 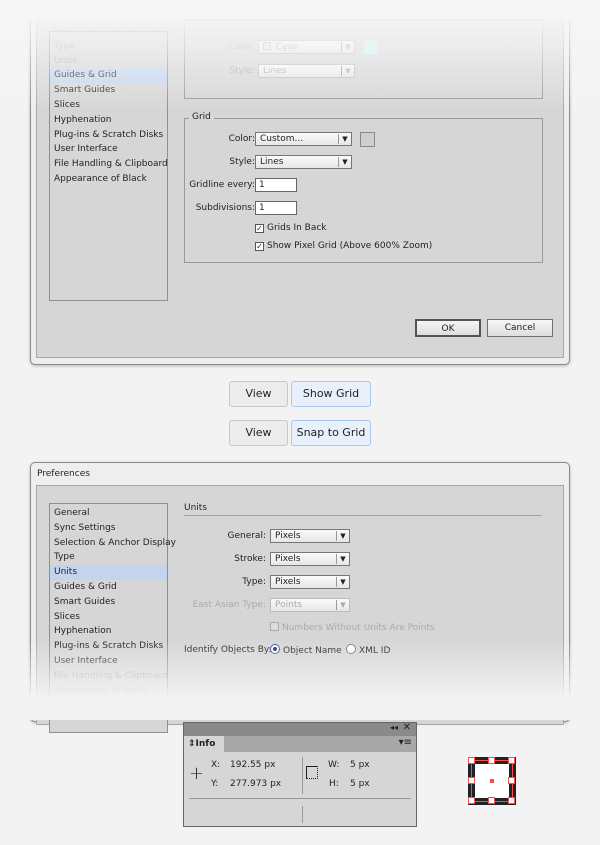 I want to click on general-units-select: Pixels ▼, so click(x=310, y=536).